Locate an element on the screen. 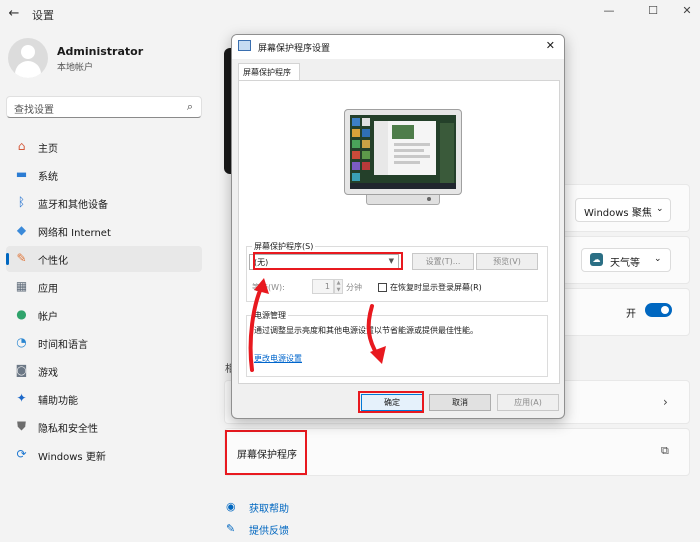  sidebar-item-label: 网络和 Internet is located at coordinates (74, 233).